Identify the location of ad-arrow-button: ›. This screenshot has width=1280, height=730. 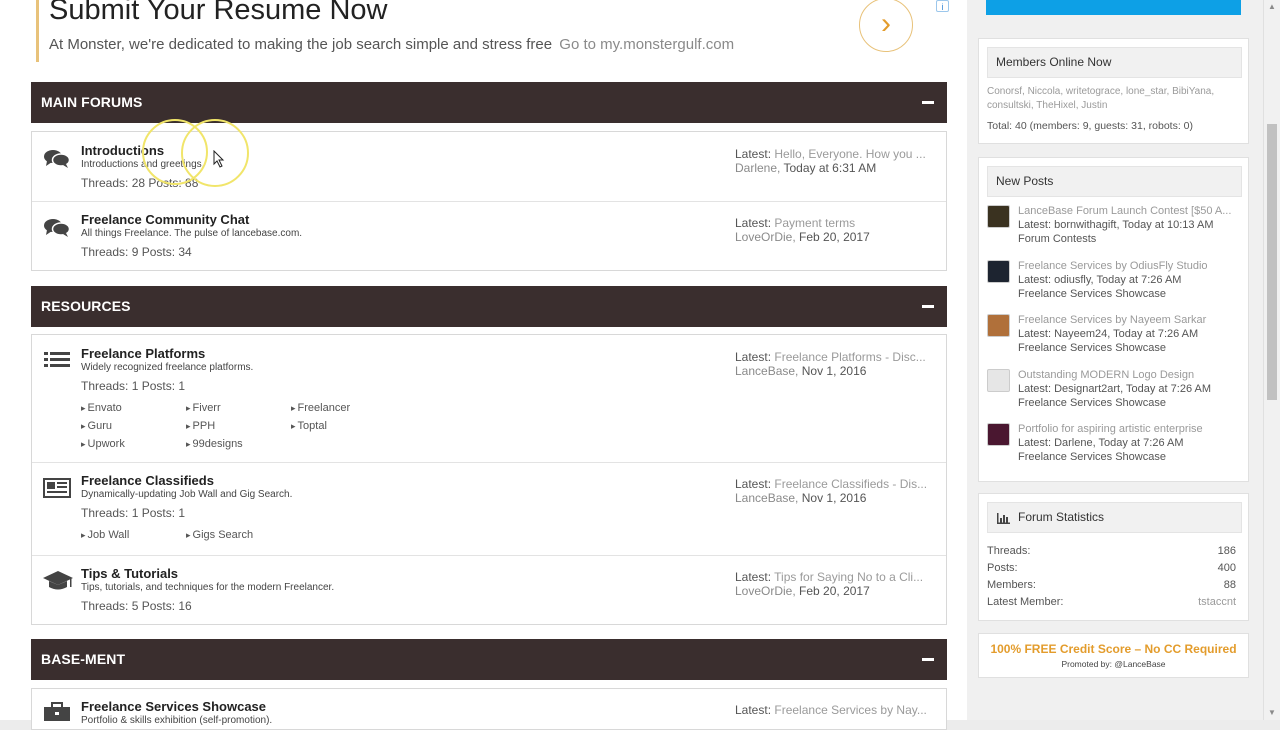
(886, 26).